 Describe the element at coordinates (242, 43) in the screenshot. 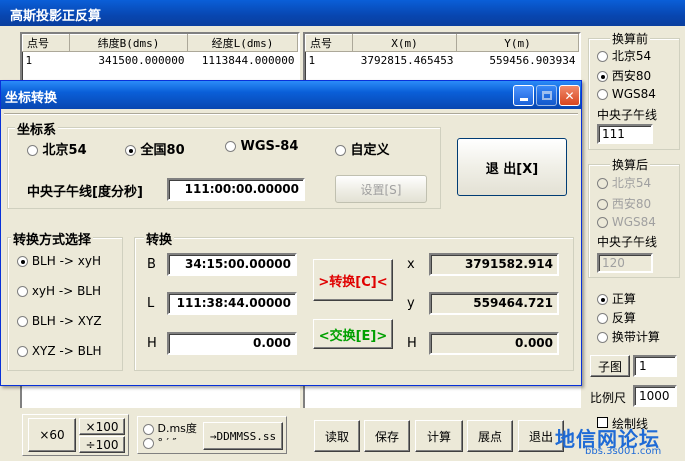

I see `col-header-lon: 经度L(dms)` at that location.